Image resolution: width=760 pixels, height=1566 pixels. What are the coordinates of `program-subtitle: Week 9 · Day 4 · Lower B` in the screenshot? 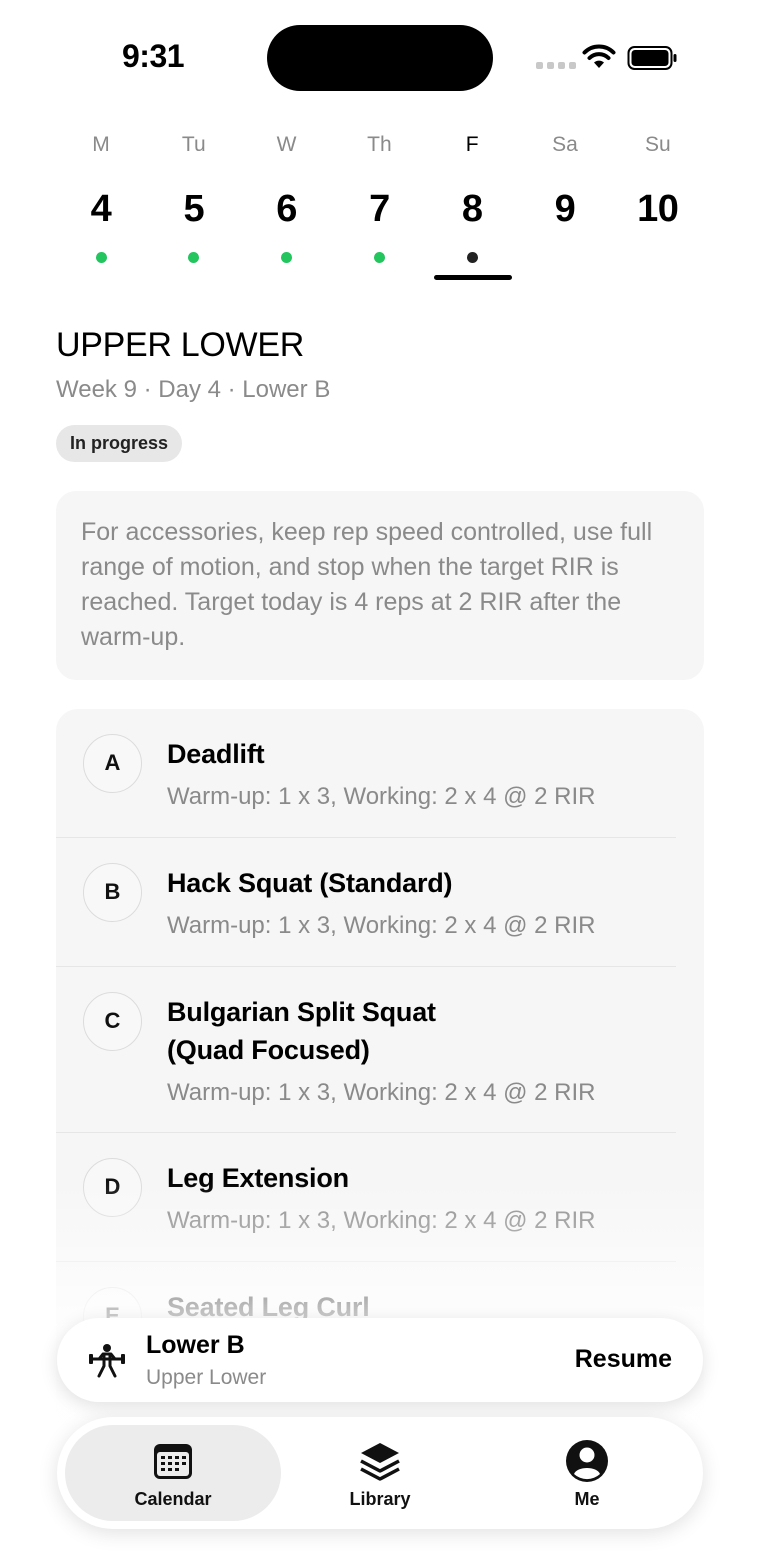 It's located at (193, 389).